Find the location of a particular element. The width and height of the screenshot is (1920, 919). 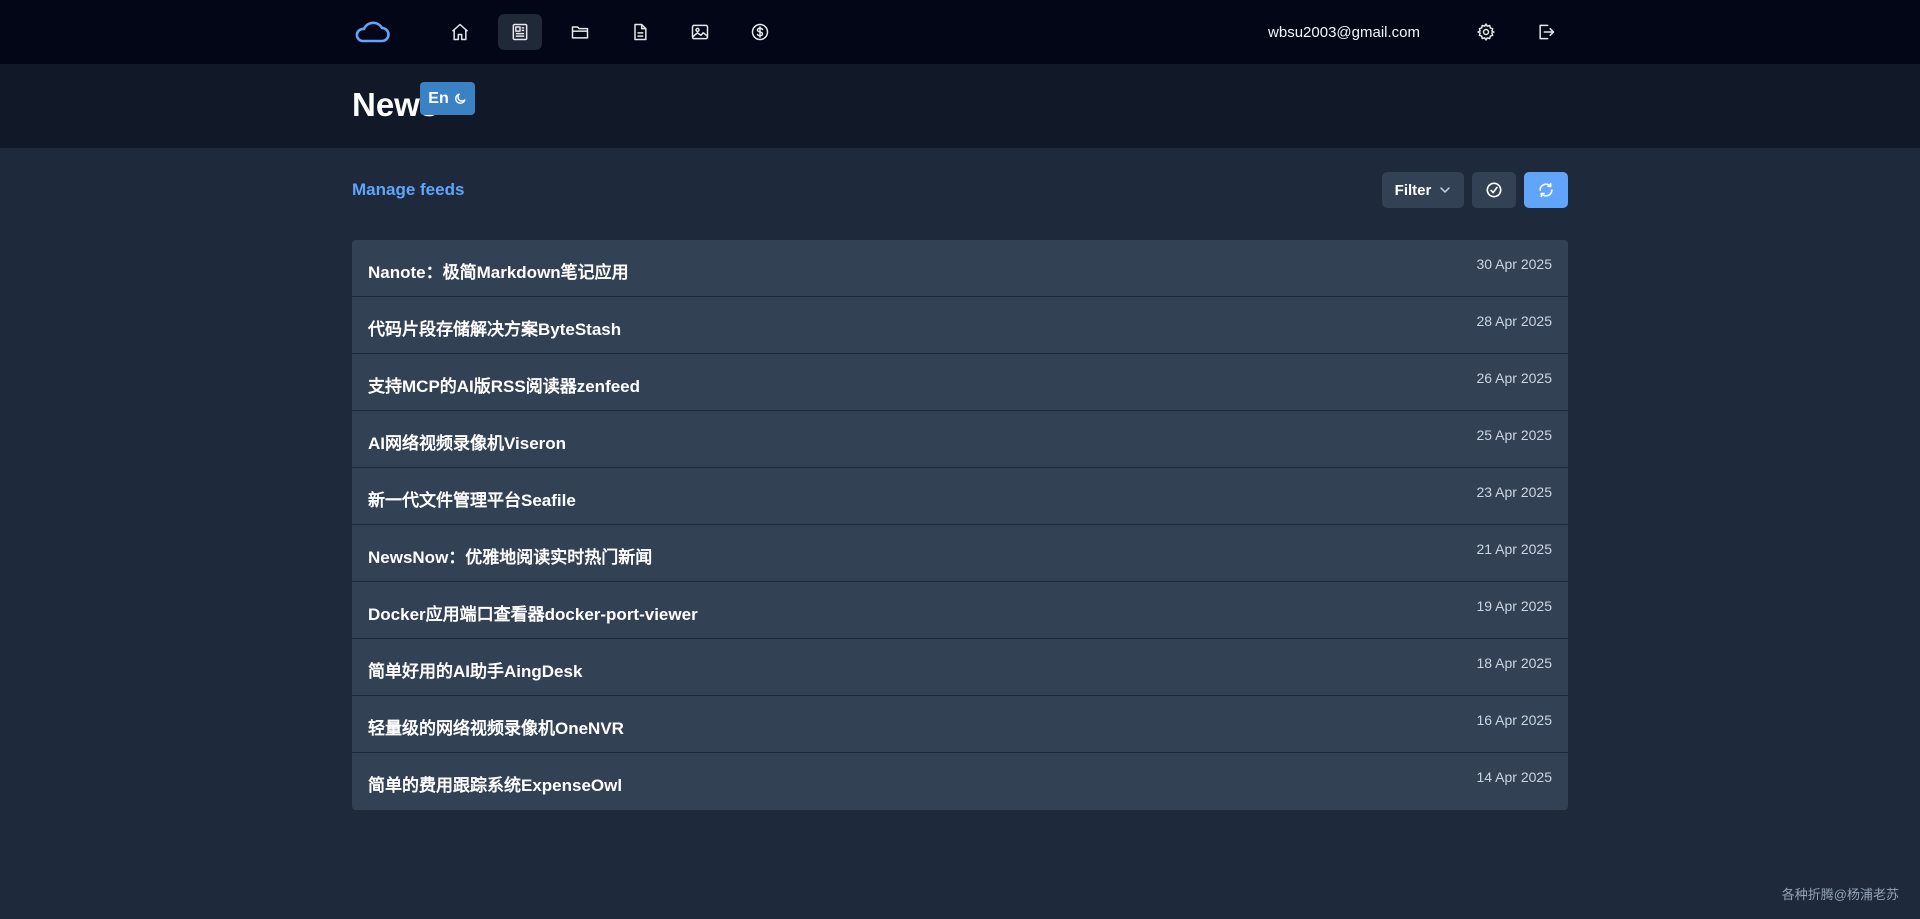

refresh-button is located at coordinates (1546, 190).